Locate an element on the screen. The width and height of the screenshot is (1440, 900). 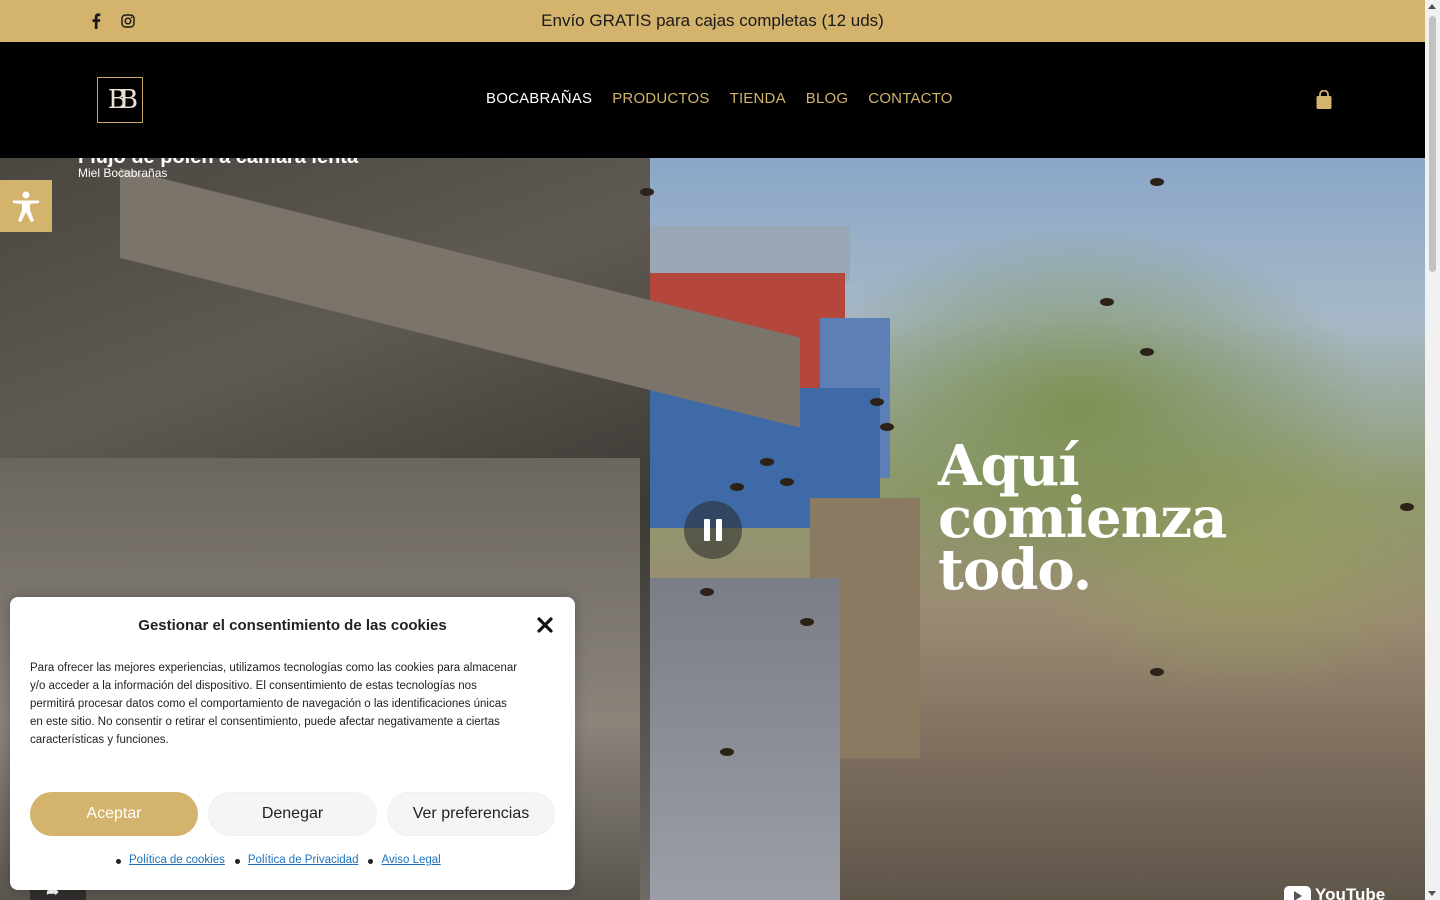
cookie-policy-link: Política de cookies is located at coordinates (170, 860).